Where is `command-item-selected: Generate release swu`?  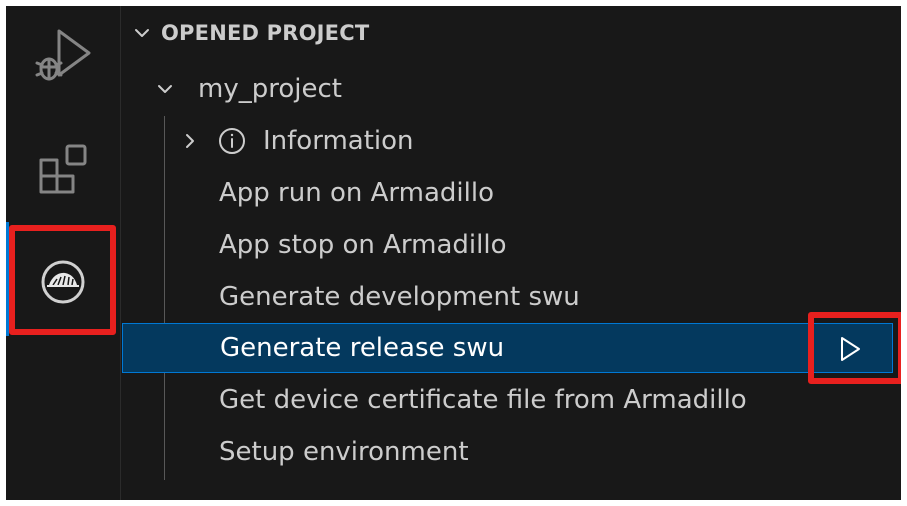
command-item-selected: Generate release swu is located at coordinates (507, 348).